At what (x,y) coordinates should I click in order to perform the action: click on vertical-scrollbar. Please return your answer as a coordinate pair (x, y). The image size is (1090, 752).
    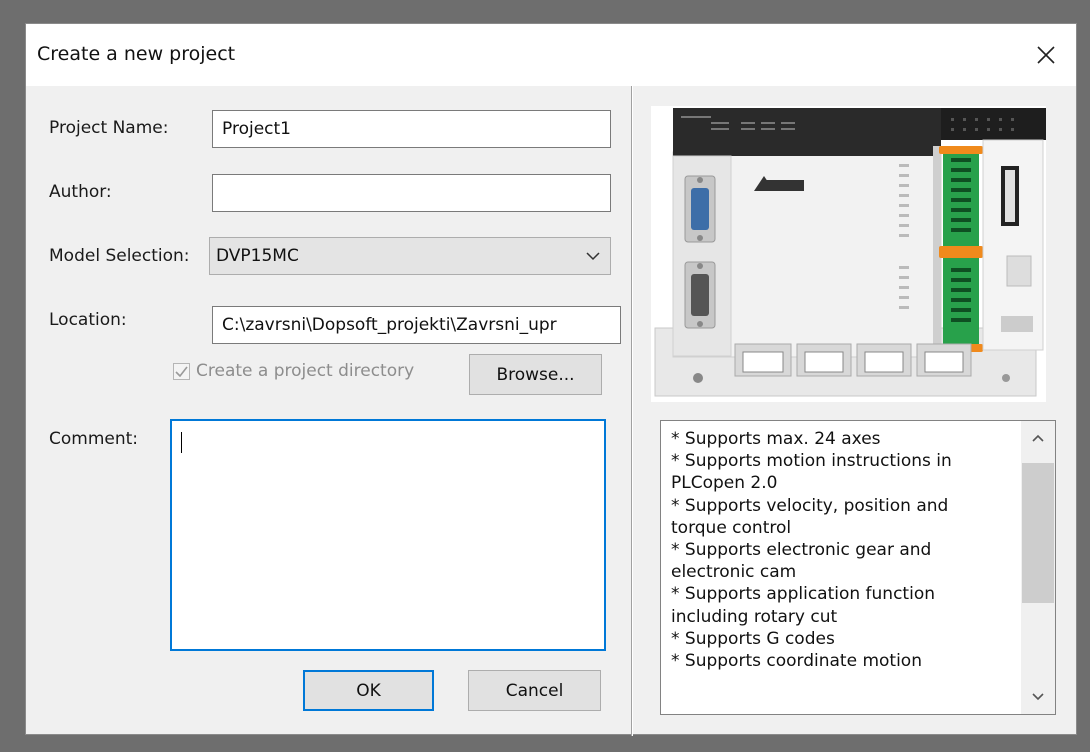
    Looking at the image, I should click on (1038, 567).